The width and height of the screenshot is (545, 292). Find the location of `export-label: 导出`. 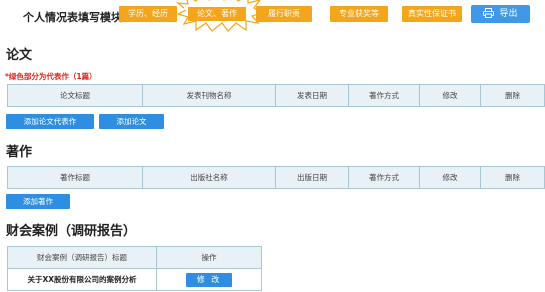

export-label: 导出 is located at coordinates (508, 14).